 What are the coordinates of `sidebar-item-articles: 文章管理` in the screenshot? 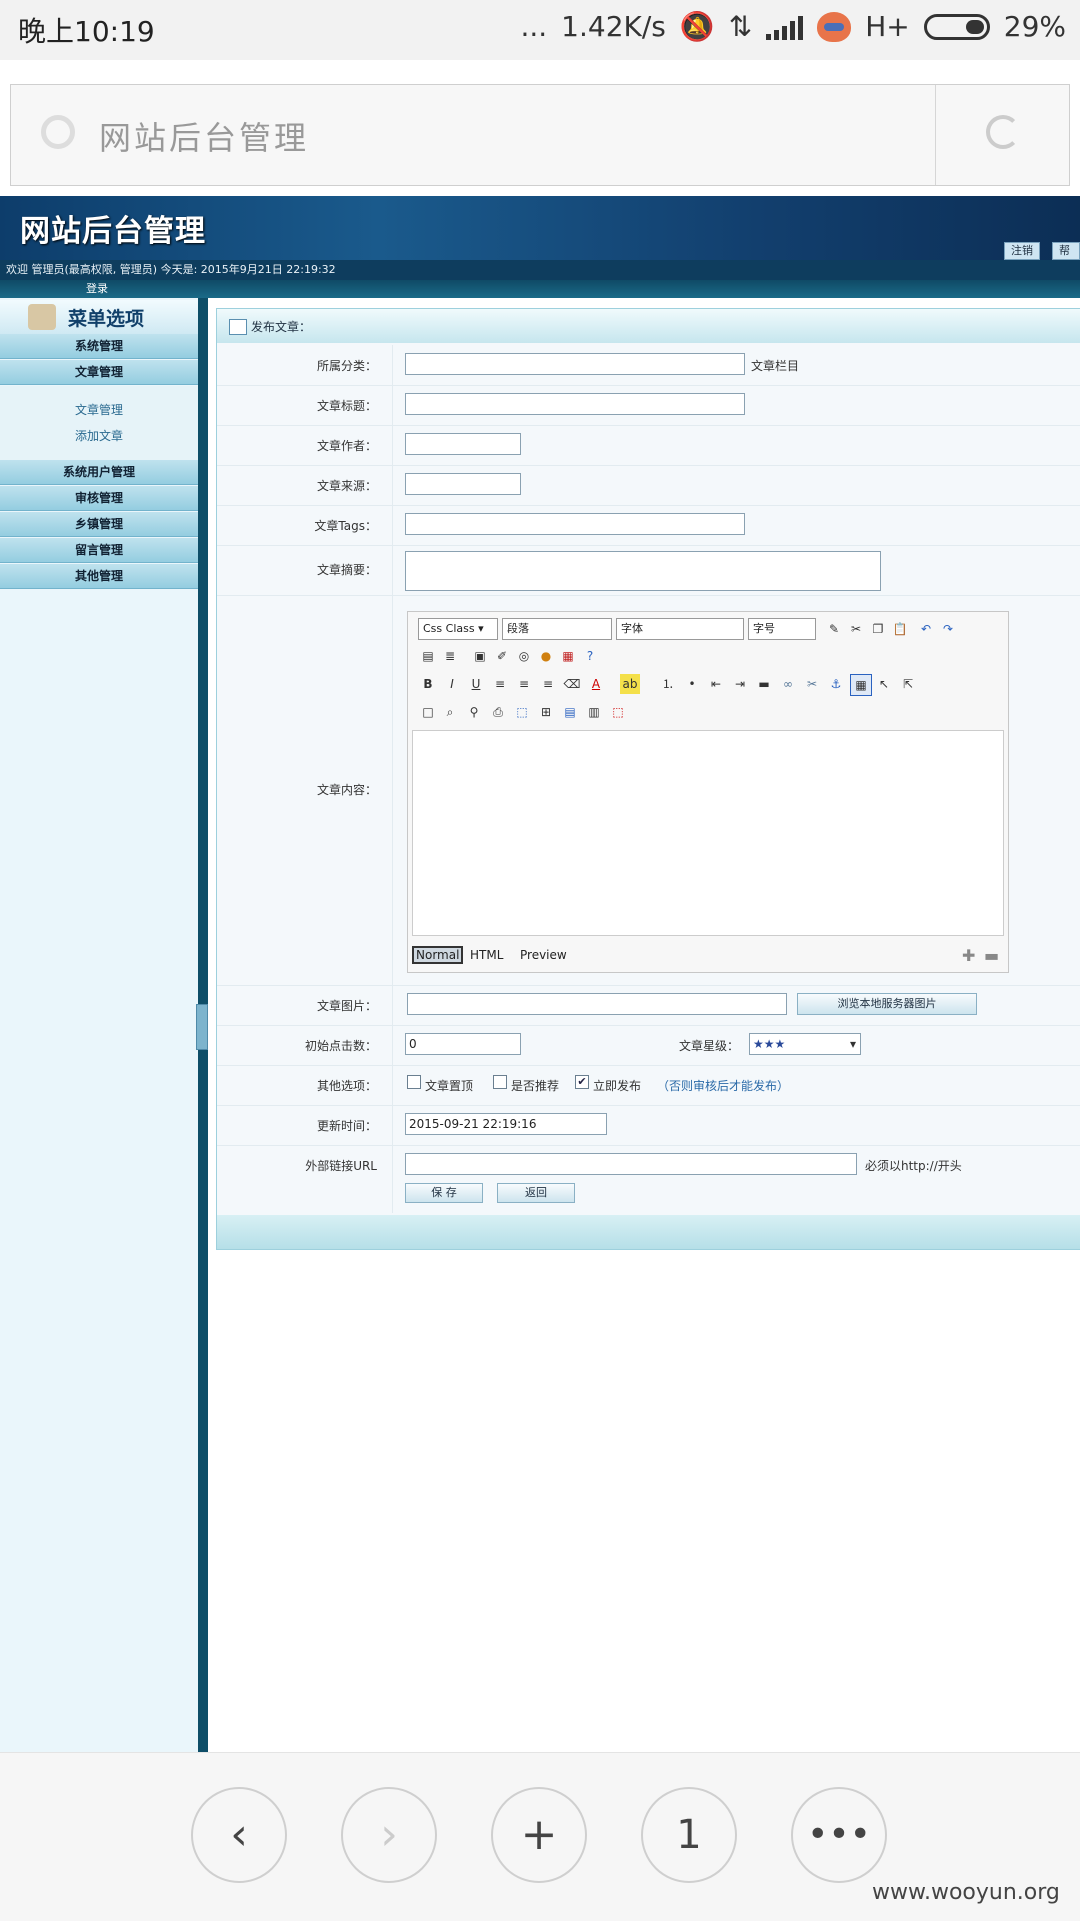 It's located at (99, 372).